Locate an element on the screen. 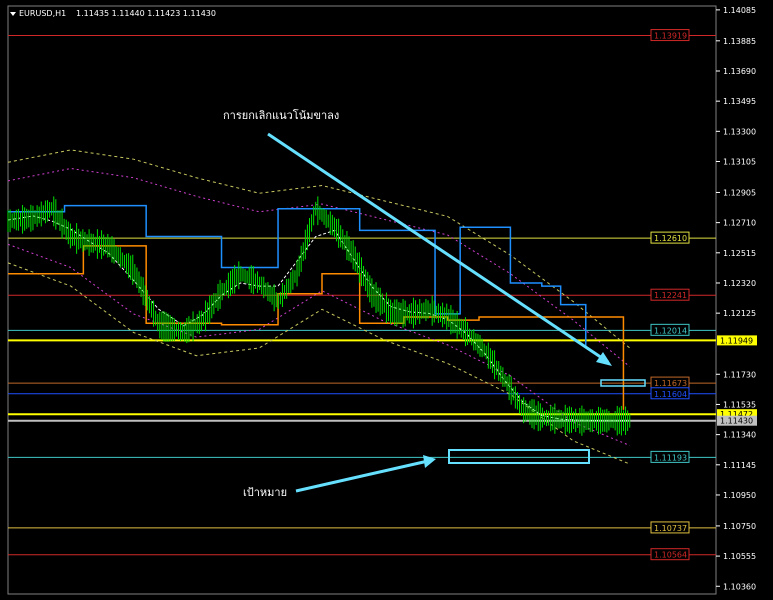  level-label-text: 1.13919 is located at coordinates (670, 36).